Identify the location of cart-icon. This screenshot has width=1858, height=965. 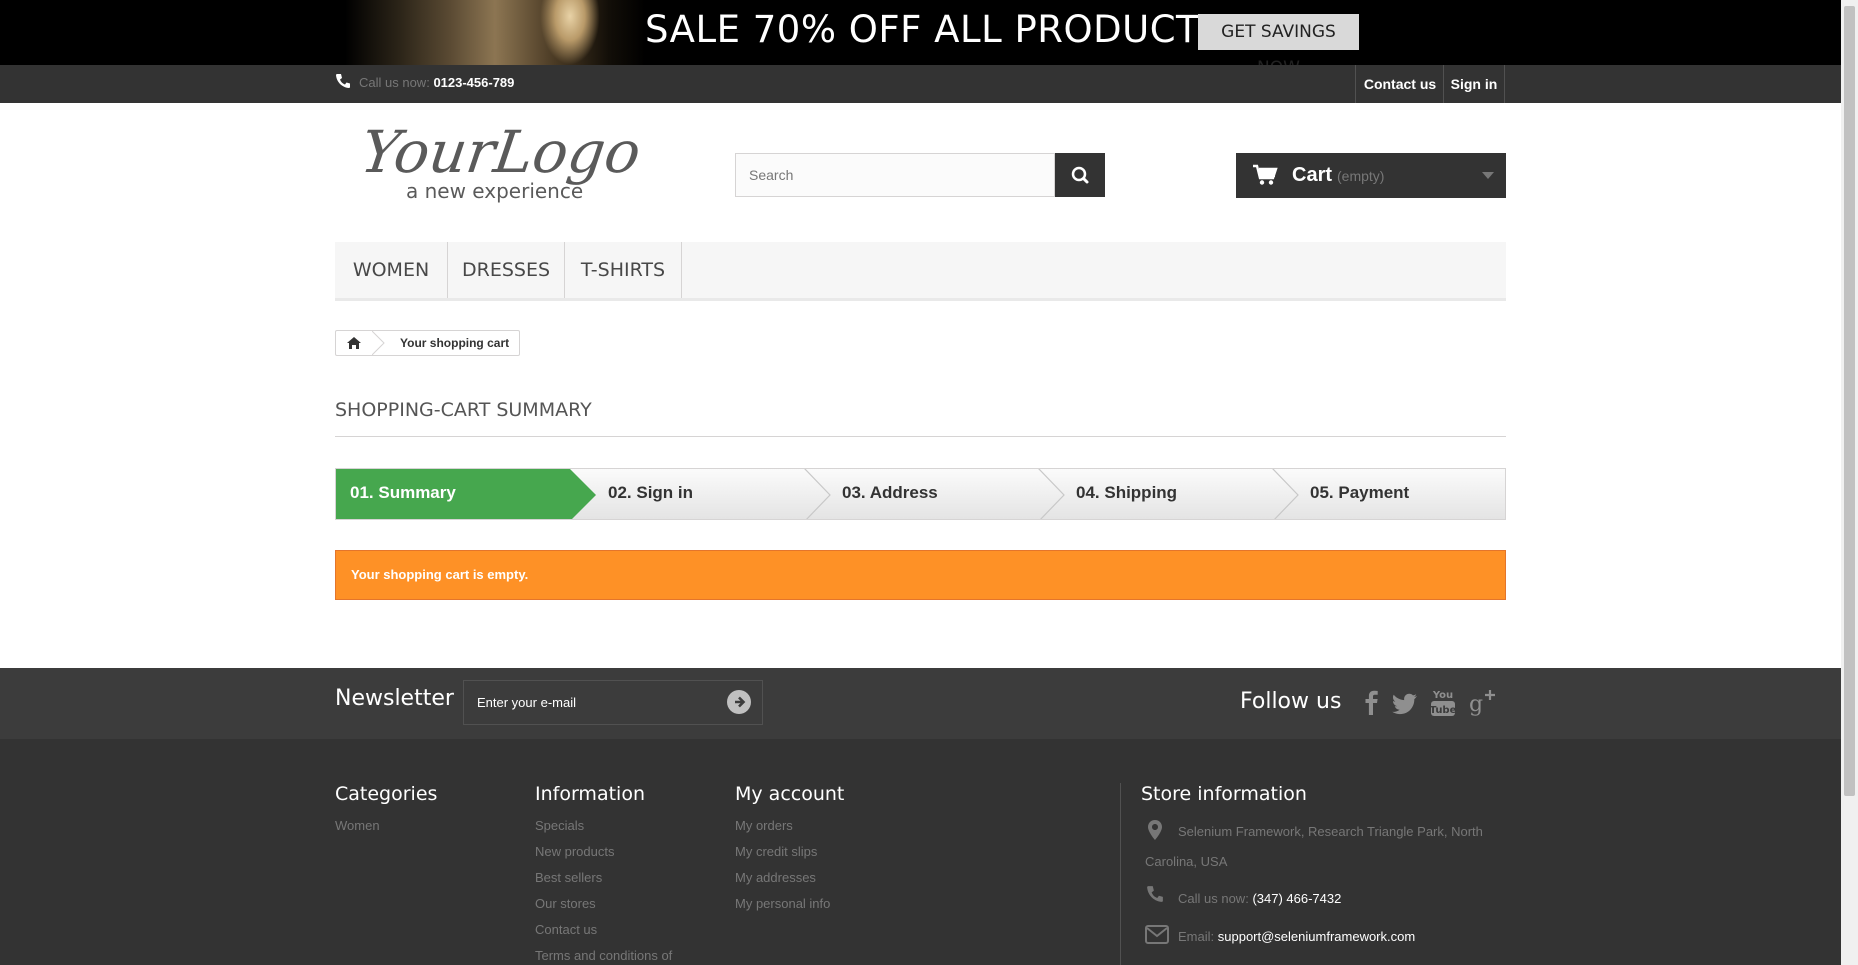
(1265, 174).